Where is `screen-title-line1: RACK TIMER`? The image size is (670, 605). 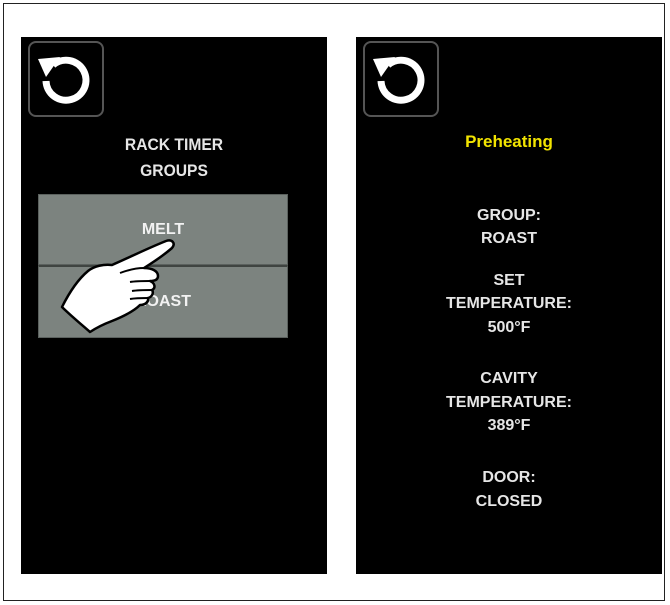 screen-title-line1: RACK TIMER is located at coordinates (174, 144).